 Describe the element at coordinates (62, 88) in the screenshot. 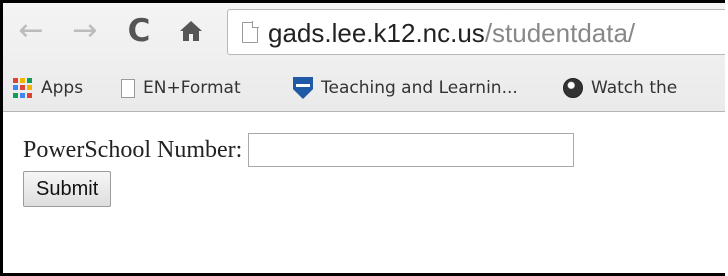

I see `bookmark-label: Apps` at that location.